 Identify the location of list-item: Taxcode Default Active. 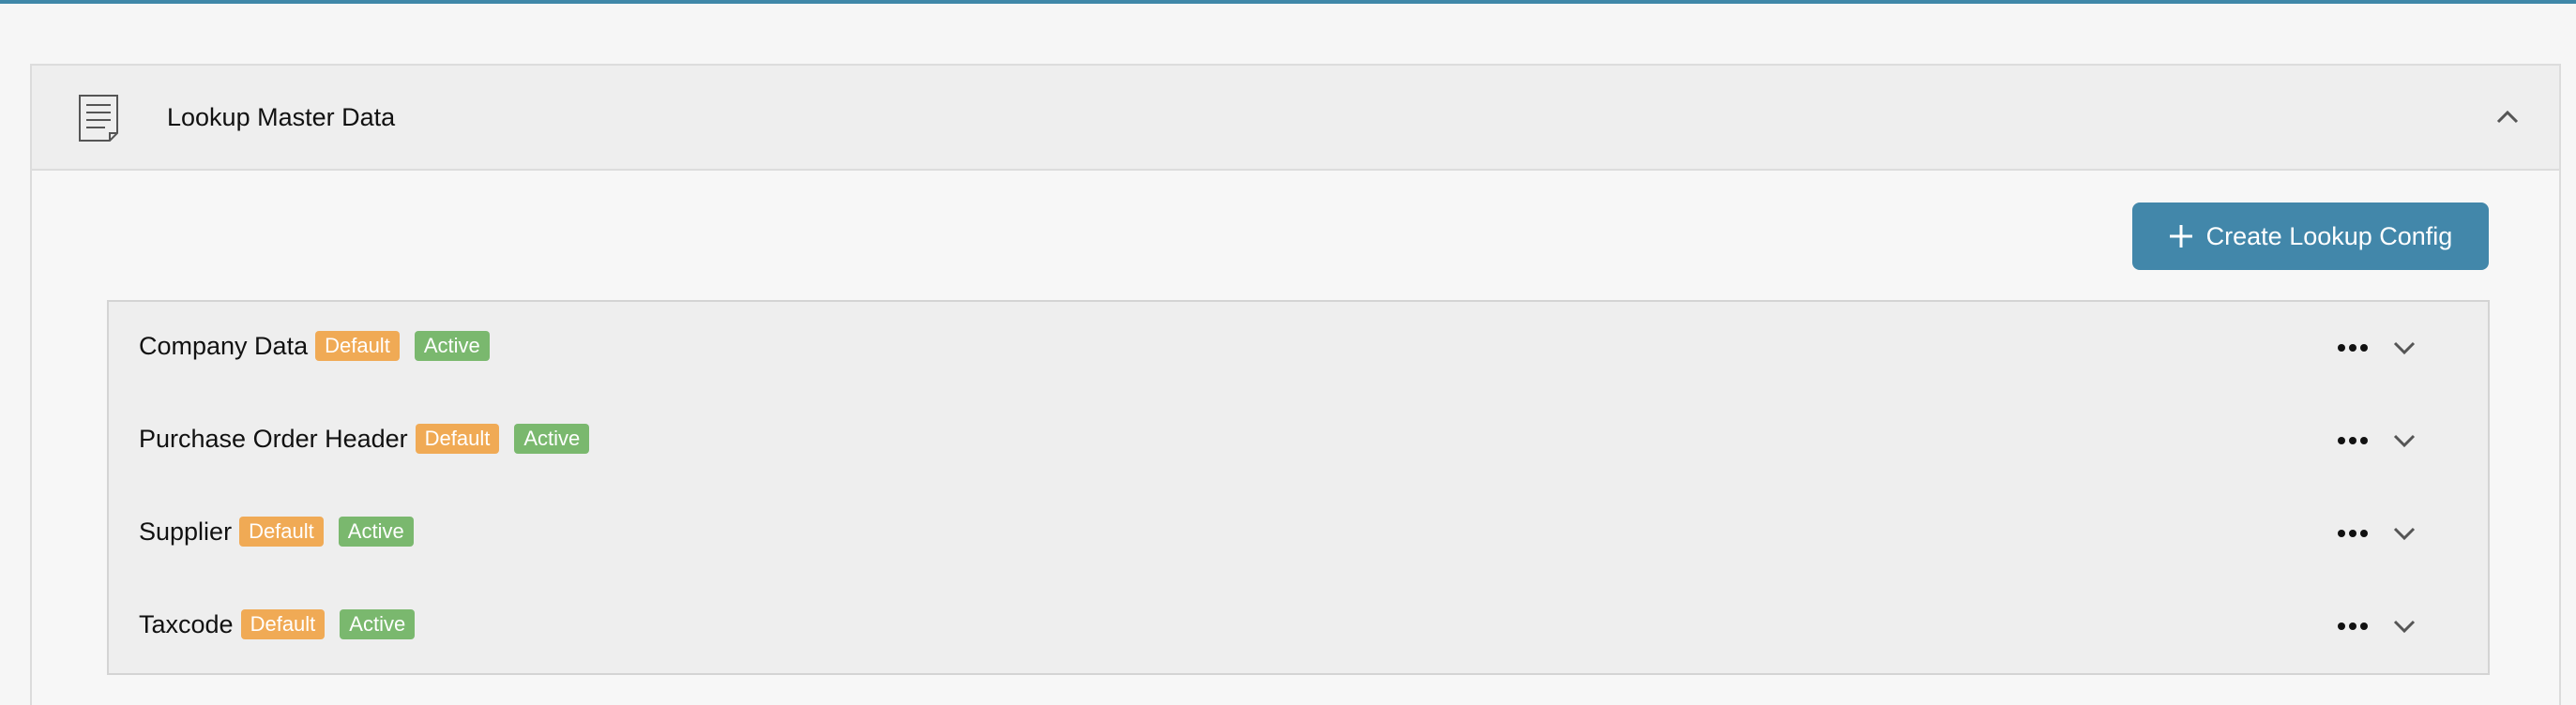
(1298, 626).